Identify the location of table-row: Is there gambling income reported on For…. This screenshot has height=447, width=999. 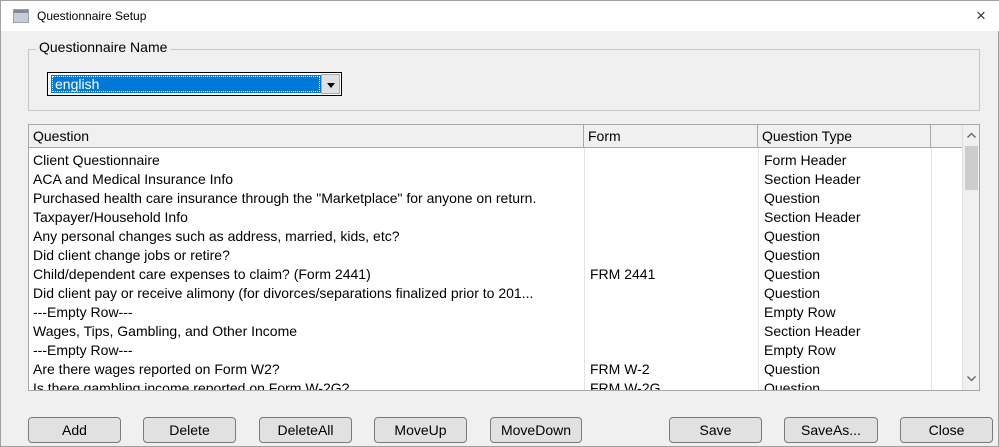
(501, 384).